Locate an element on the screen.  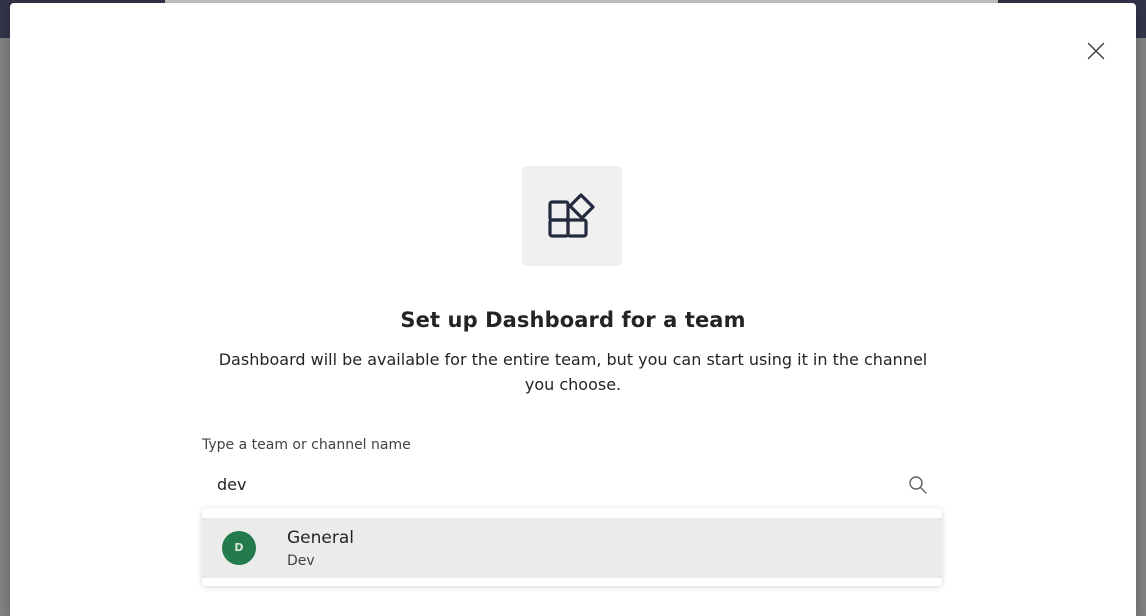
apps-add-in-icon is located at coordinates (571, 215).